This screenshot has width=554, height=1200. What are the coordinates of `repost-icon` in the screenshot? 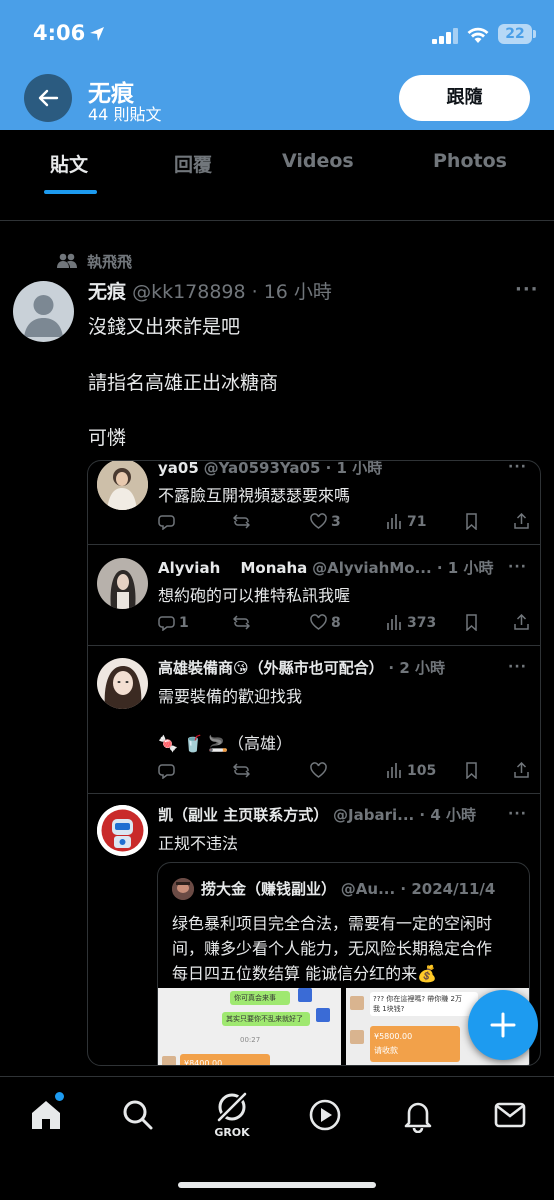 It's located at (241, 770).